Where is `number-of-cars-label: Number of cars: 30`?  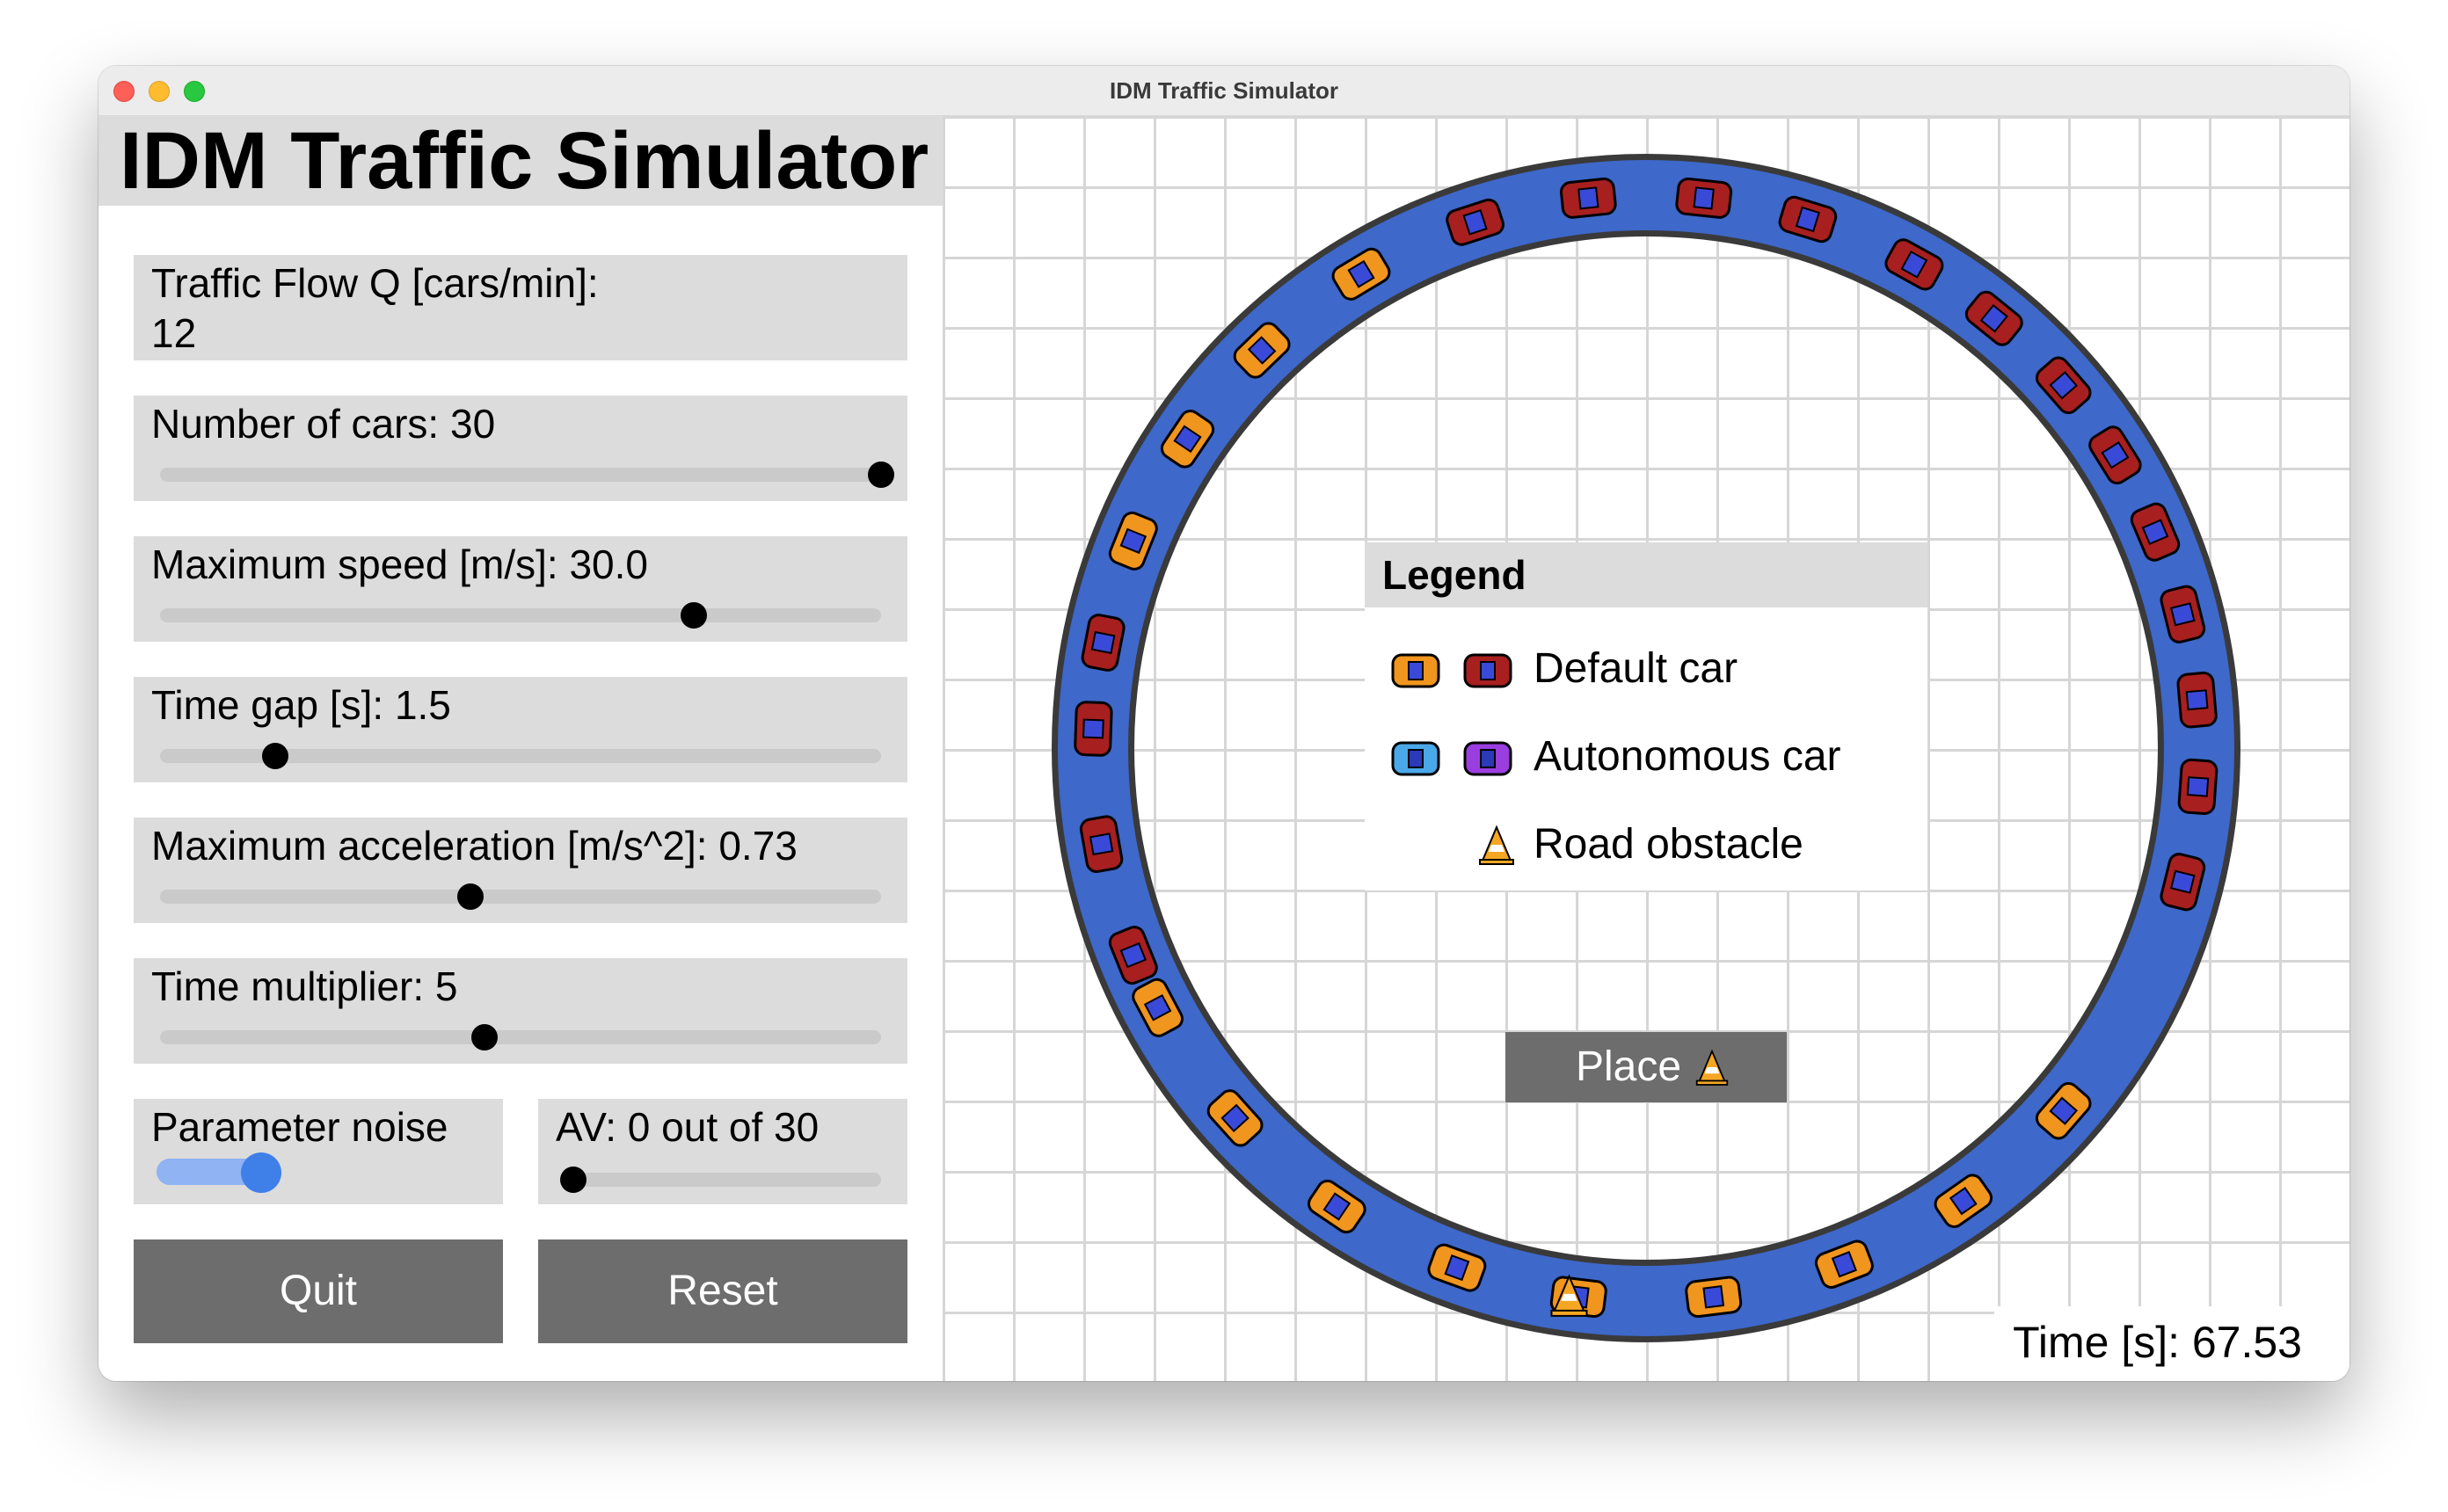
number-of-cars-label: Number of cars: 30 is located at coordinates (323, 424).